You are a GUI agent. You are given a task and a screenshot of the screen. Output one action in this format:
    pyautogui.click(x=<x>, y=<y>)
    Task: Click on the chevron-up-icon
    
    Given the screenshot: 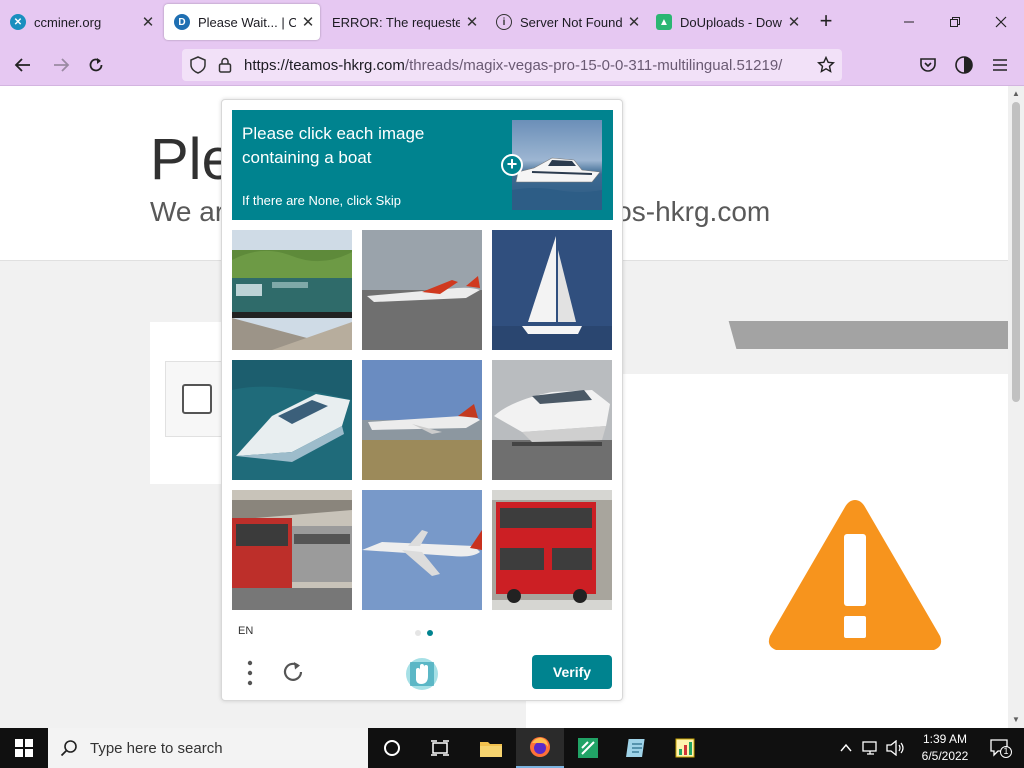 What is the action you would take?
    pyautogui.click(x=846, y=748)
    